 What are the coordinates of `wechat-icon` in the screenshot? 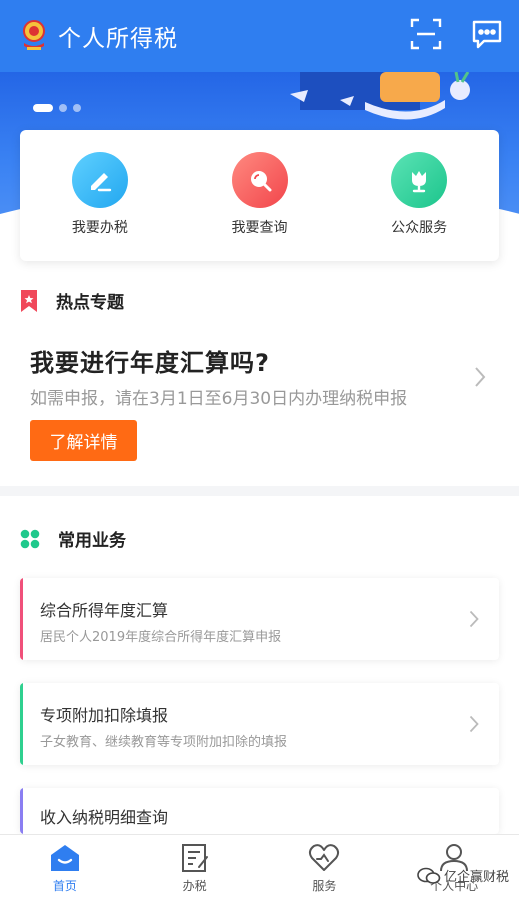 It's located at (429, 875).